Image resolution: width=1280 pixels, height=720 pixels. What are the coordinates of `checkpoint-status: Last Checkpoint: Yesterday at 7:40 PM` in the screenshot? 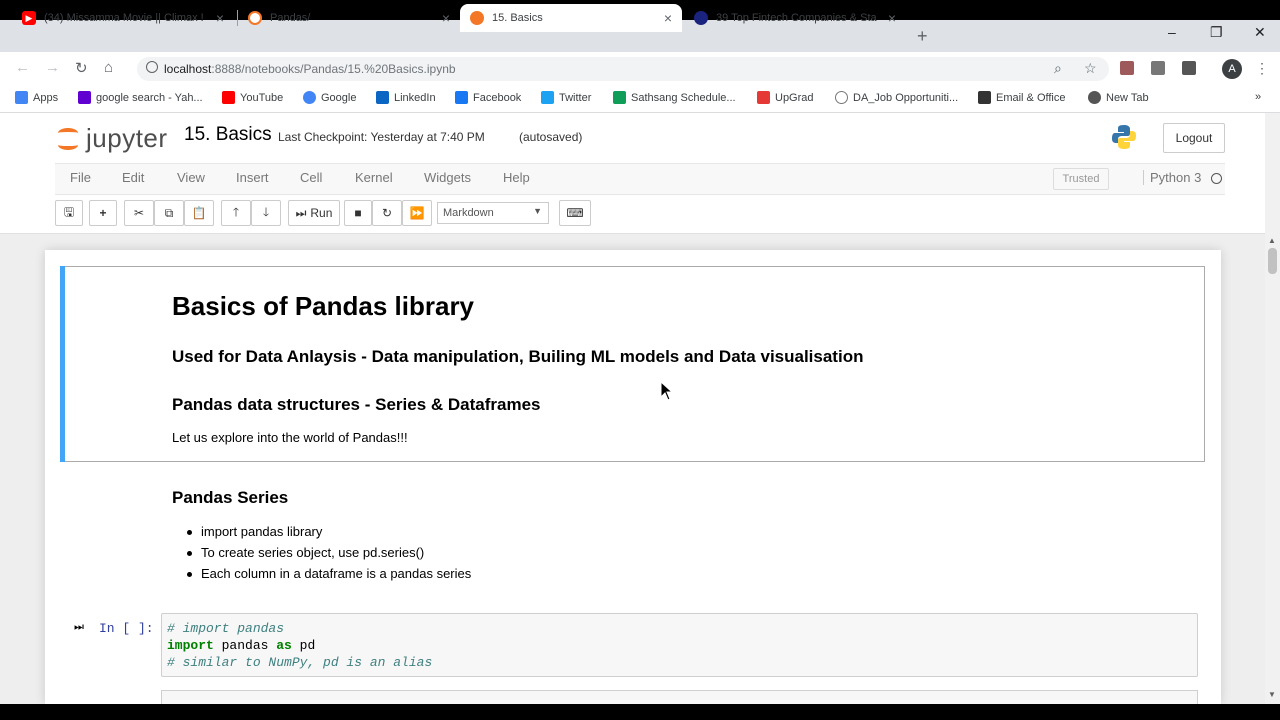 It's located at (381, 137).